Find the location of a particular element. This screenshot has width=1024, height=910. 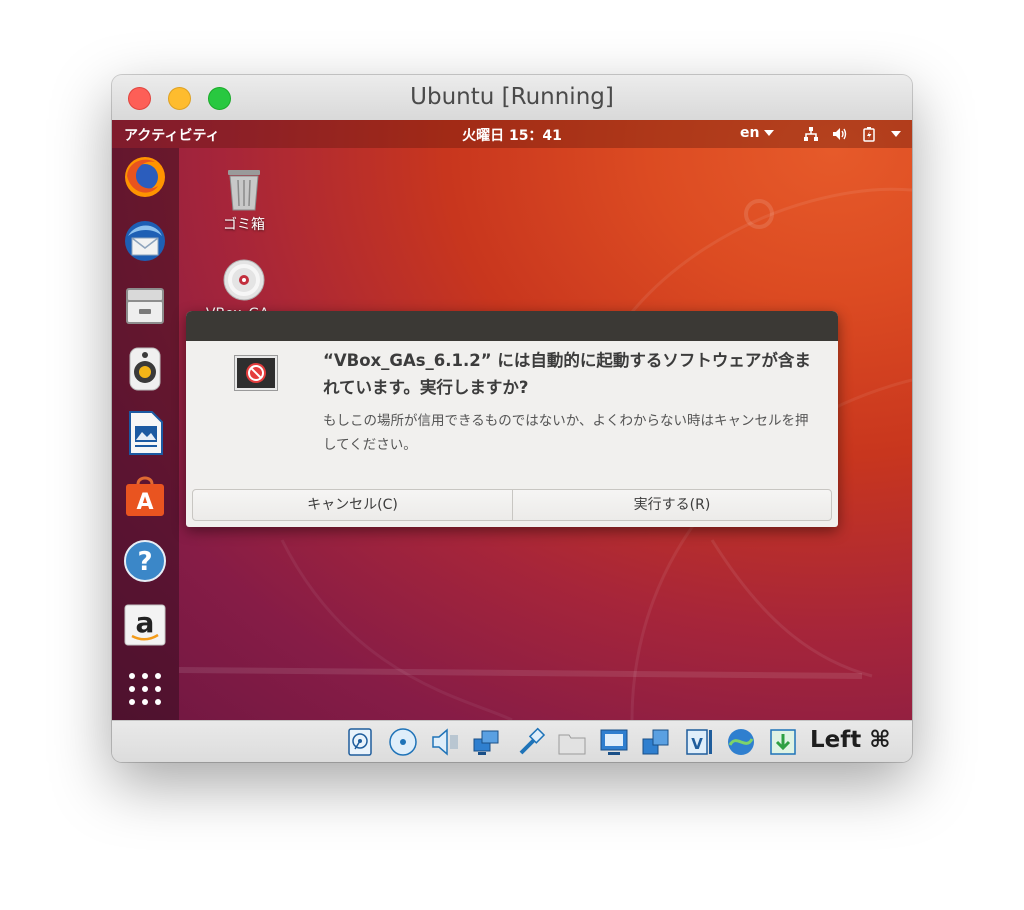

seamless-mode-icon is located at coordinates (656, 742).